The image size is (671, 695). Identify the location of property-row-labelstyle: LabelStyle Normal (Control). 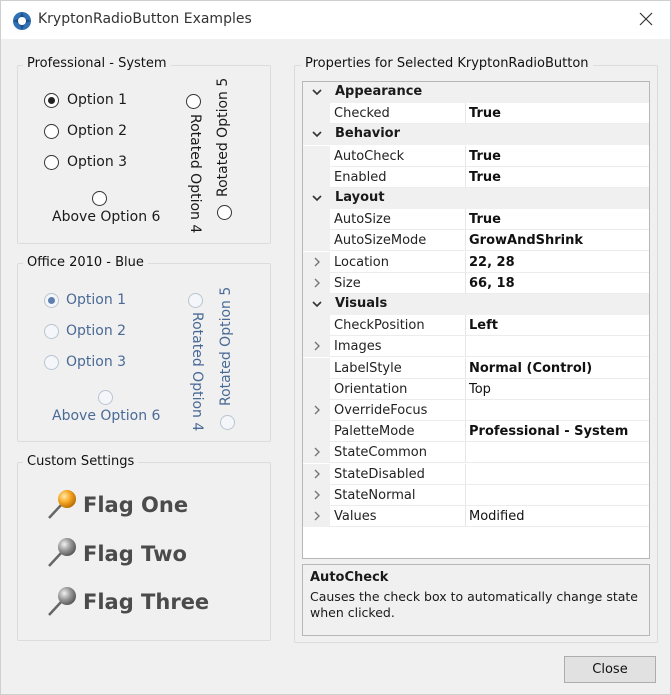
(476, 368).